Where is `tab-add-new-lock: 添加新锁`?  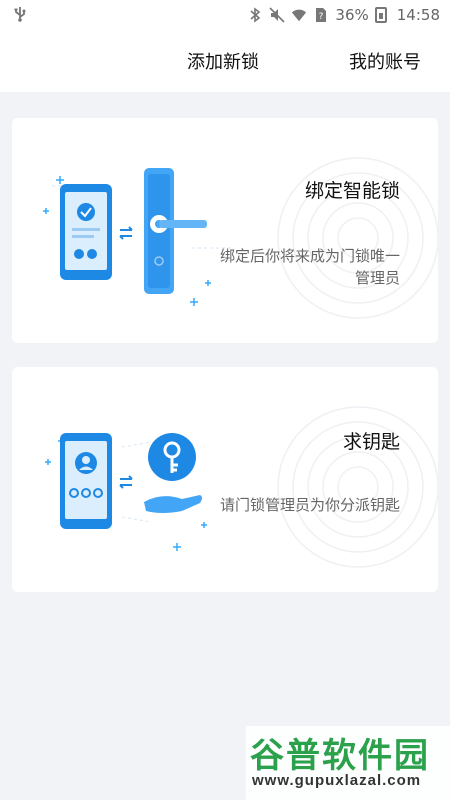
tab-add-new-lock: 添加新锁 is located at coordinates (223, 61).